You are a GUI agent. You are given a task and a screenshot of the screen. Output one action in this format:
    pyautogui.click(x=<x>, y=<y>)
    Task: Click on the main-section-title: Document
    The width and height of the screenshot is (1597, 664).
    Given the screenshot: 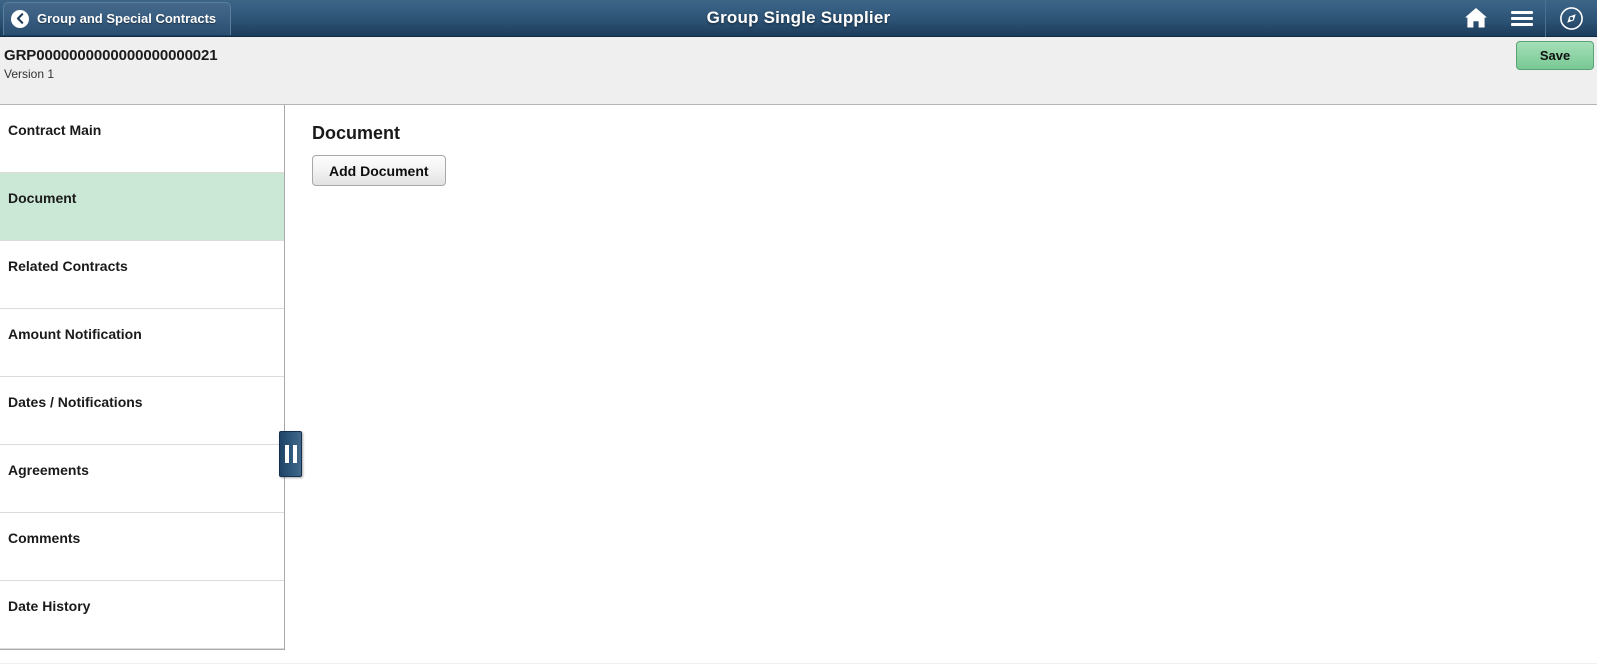 What is the action you would take?
    pyautogui.click(x=356, y=133)
    